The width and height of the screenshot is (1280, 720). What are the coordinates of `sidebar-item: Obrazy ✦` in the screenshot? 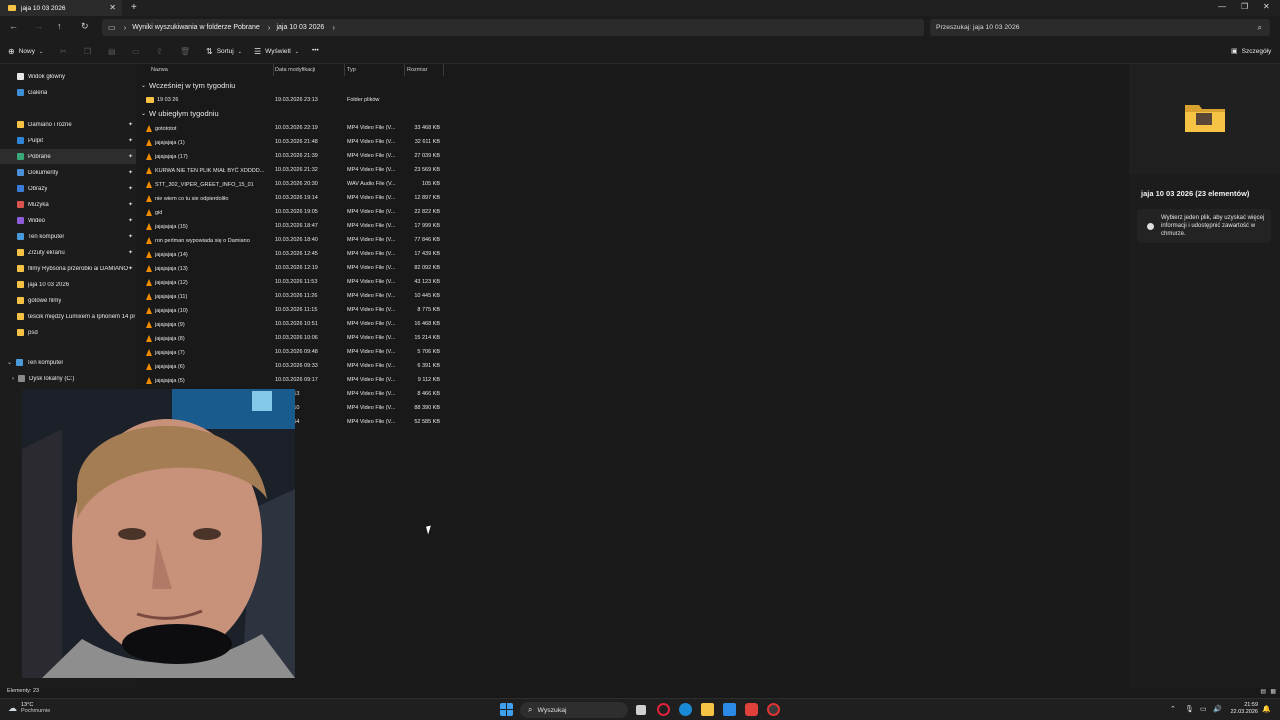 It's located at (68, 188).